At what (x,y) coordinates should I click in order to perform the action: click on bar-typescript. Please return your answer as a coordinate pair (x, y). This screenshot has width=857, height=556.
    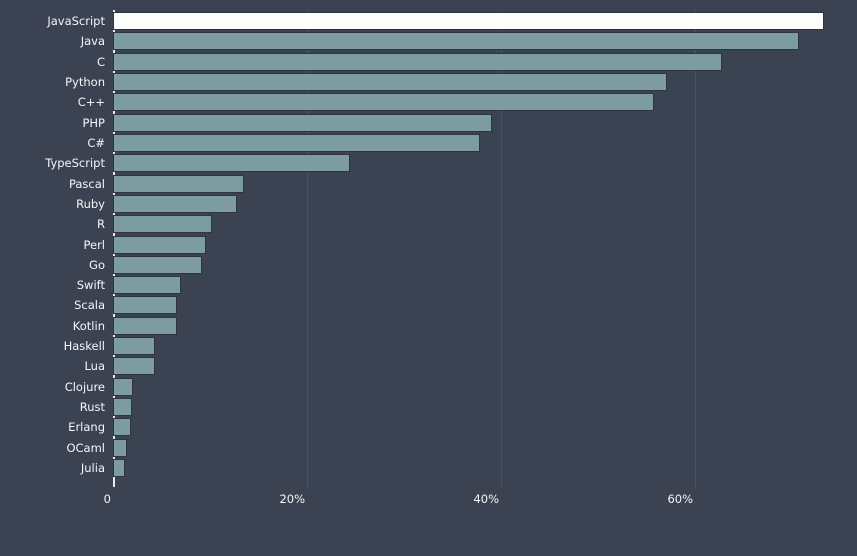
    Looking at the image, I should click on (231, 163).